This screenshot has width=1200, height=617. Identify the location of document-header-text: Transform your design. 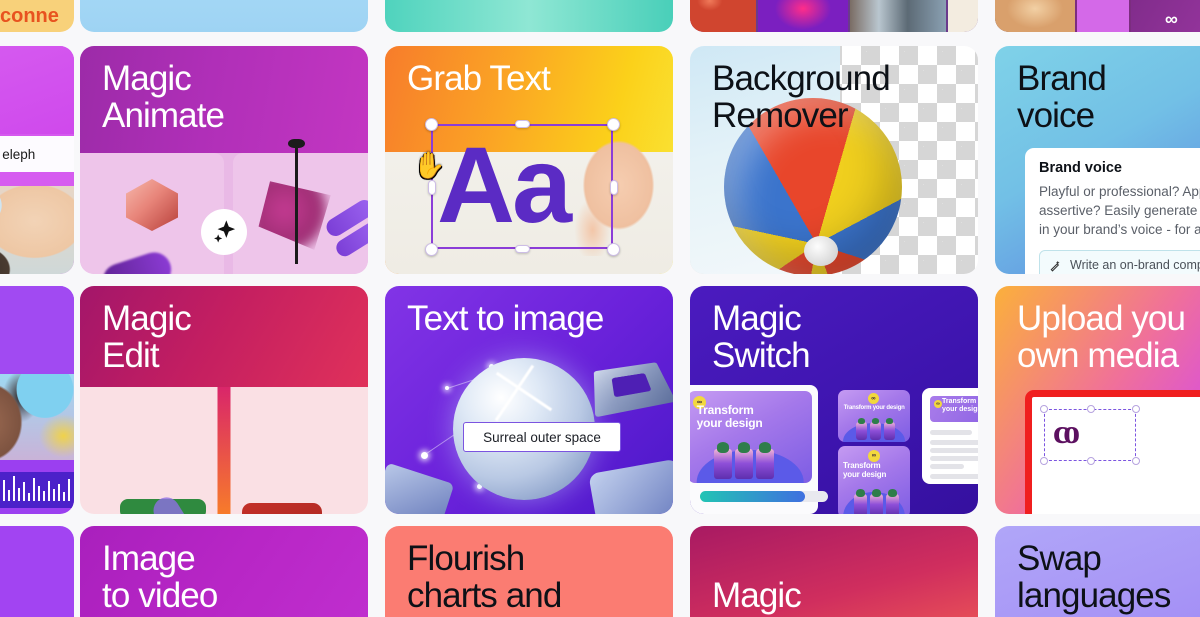
(960, 406).